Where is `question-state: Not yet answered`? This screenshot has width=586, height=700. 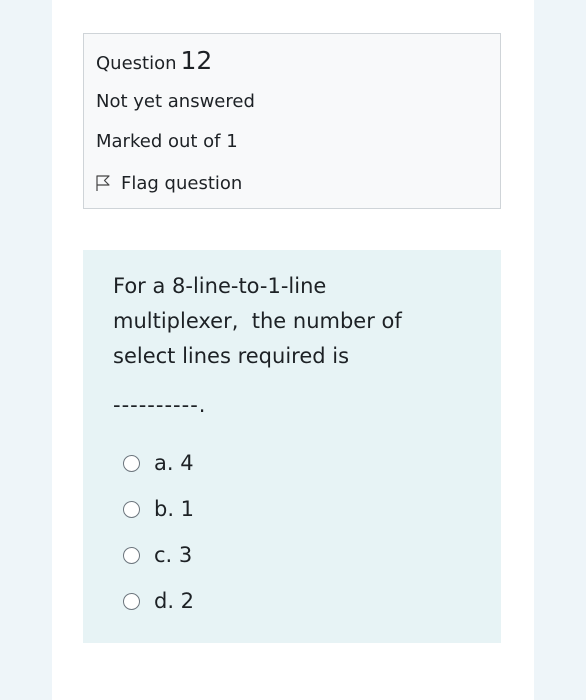
question-state: Not yet answered is located at coordinates (175, 101).